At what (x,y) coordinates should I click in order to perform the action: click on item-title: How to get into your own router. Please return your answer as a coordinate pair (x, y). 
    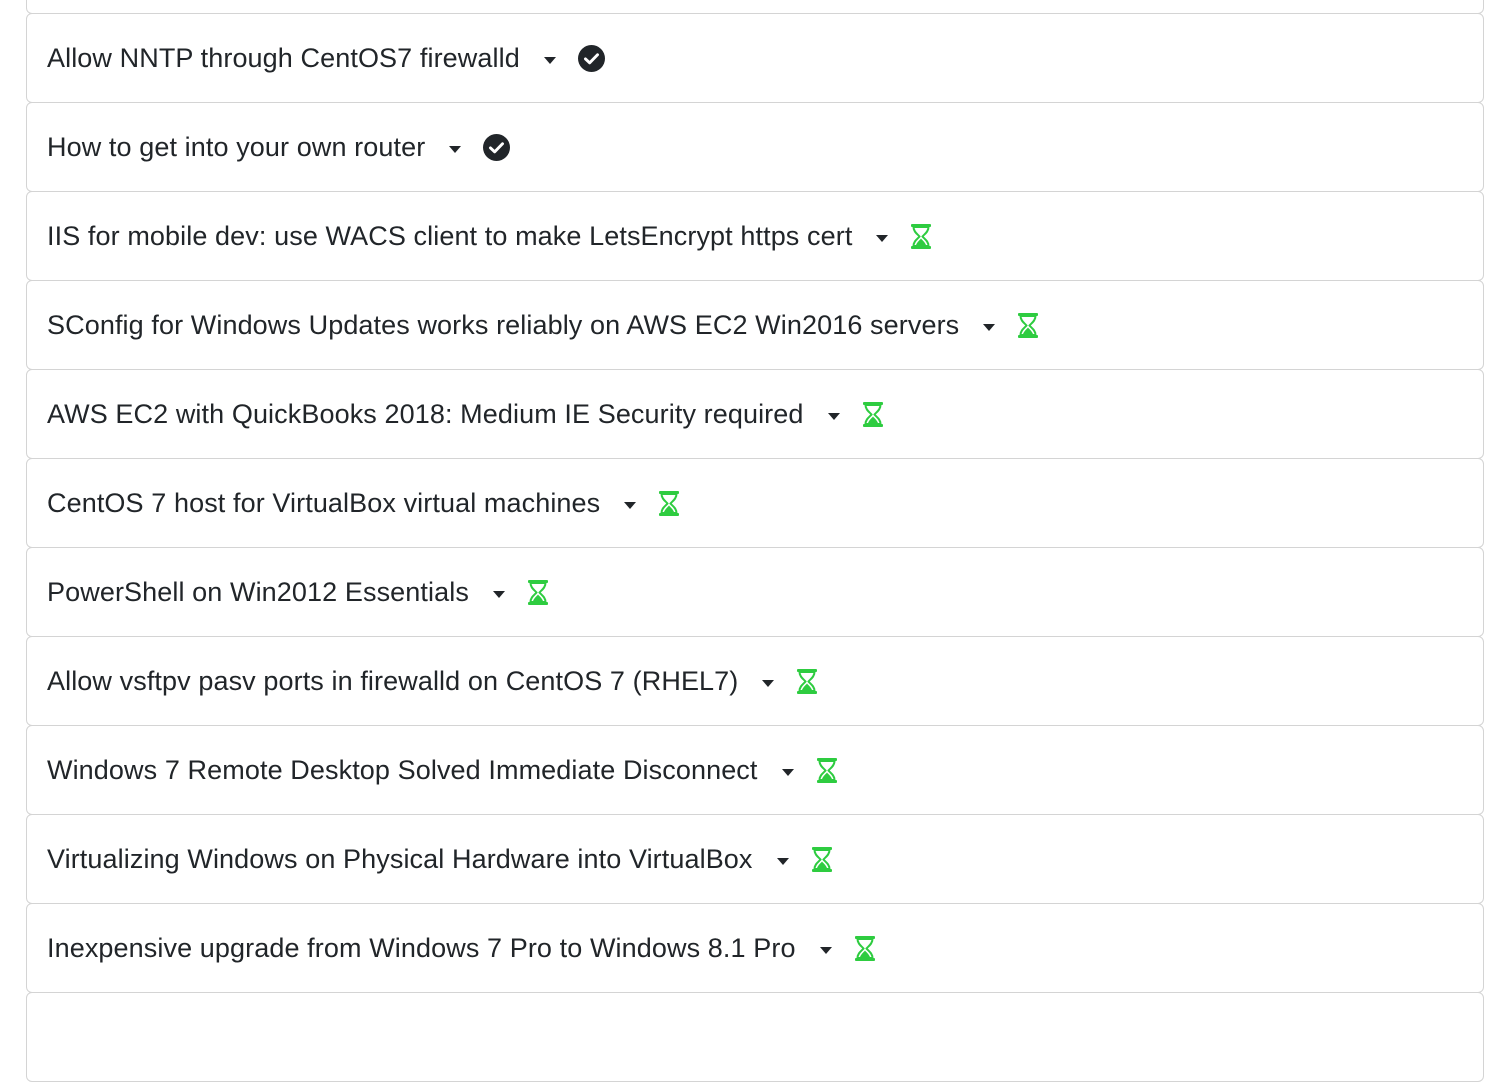
    Looking at the image, I should click on (236, 147).